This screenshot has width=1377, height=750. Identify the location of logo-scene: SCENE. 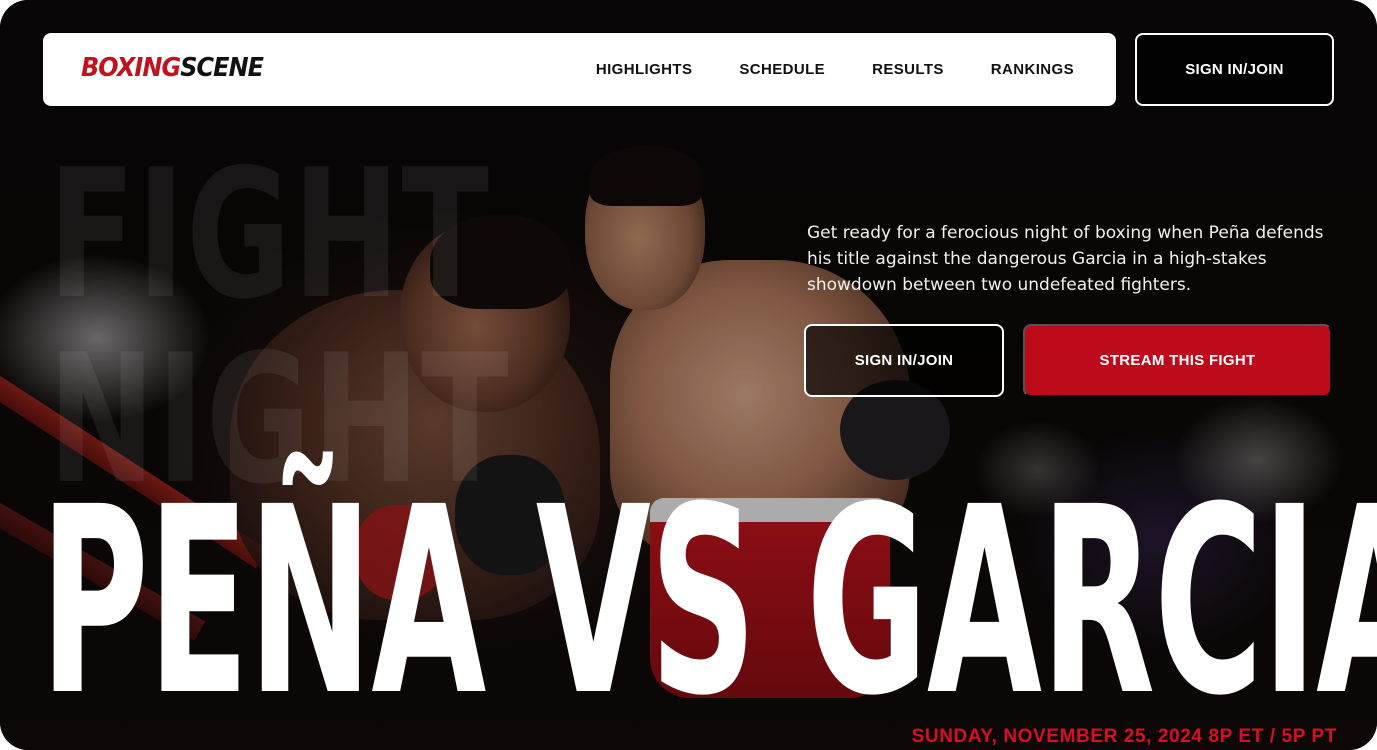
(222, 68).